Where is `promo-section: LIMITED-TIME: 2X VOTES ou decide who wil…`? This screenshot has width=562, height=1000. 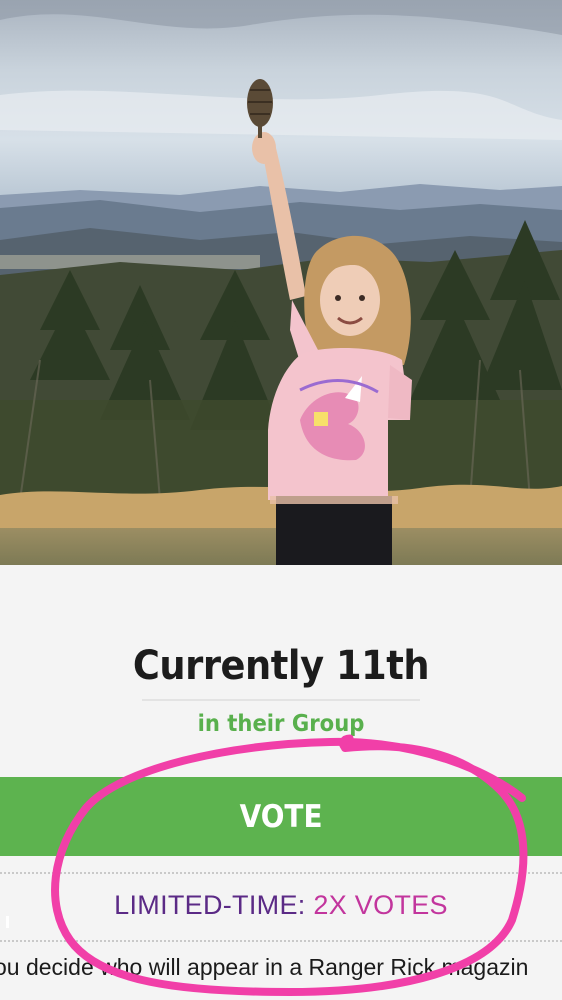 promo-section: LIMITED-TIME: 2X VOTES ou decide who wil… is located at coordinates (281, 928).